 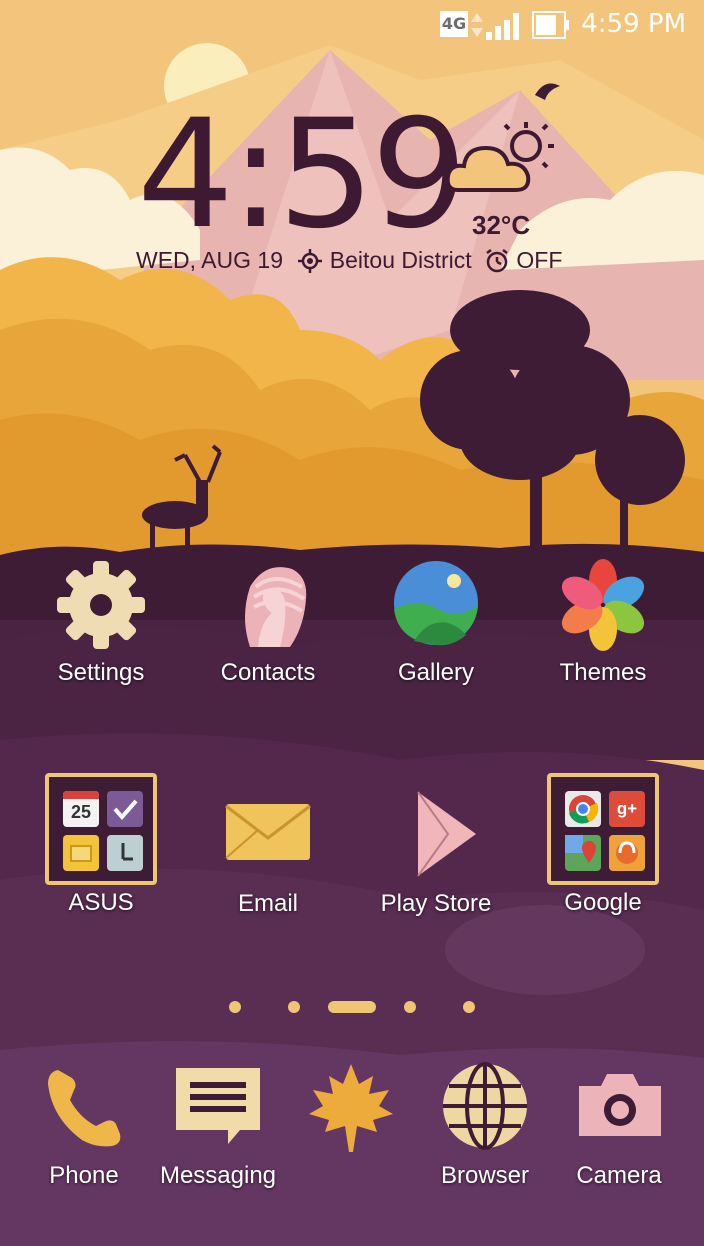 I want to click on app-label: Phone, so click(x=84, y=1175).